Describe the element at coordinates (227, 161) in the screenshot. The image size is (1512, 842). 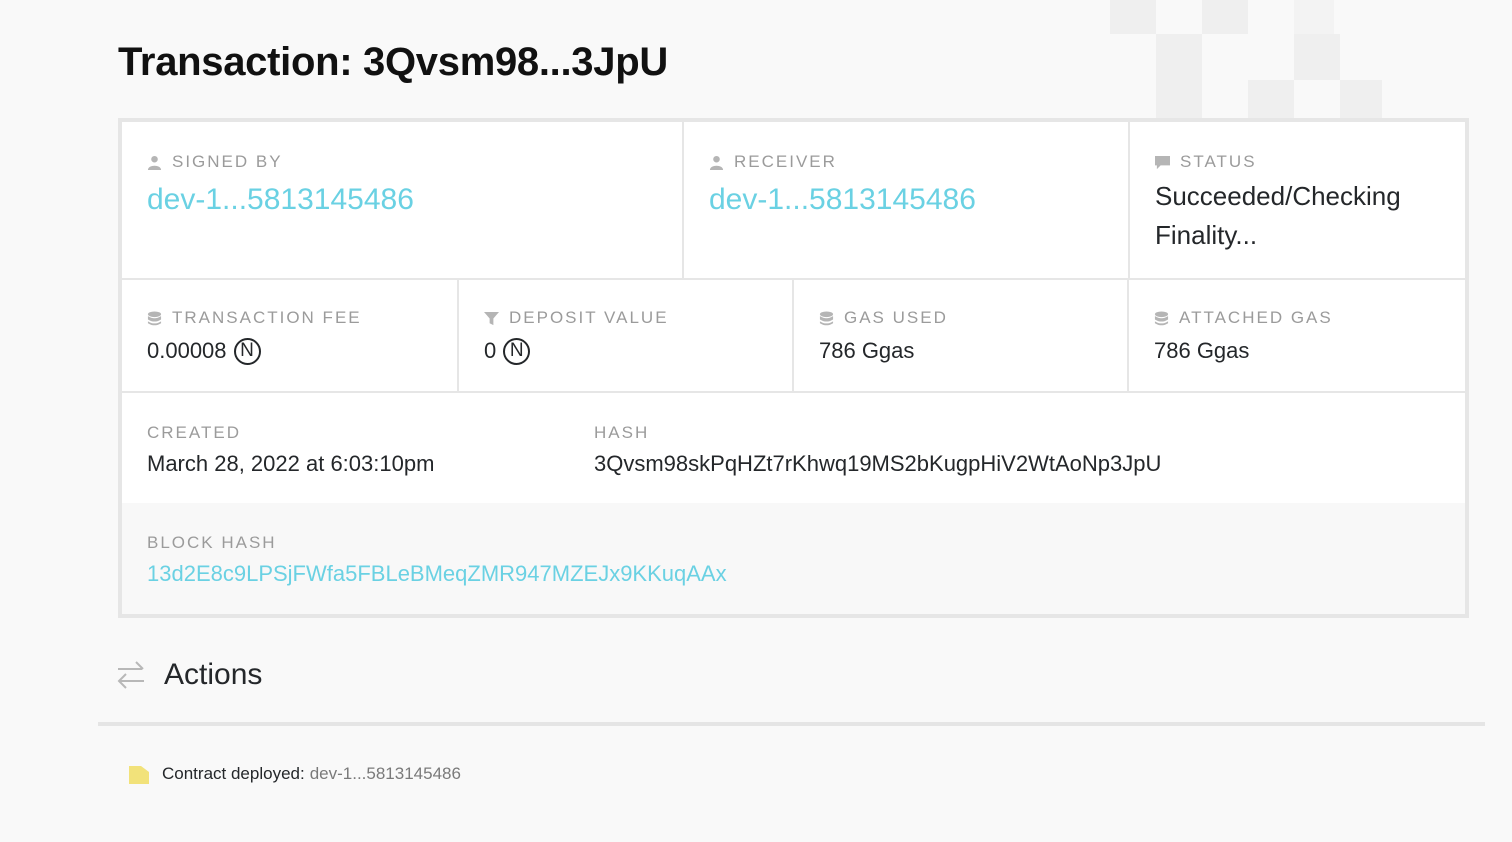
I see `signed-by-label: SIGNED BY` at that location.